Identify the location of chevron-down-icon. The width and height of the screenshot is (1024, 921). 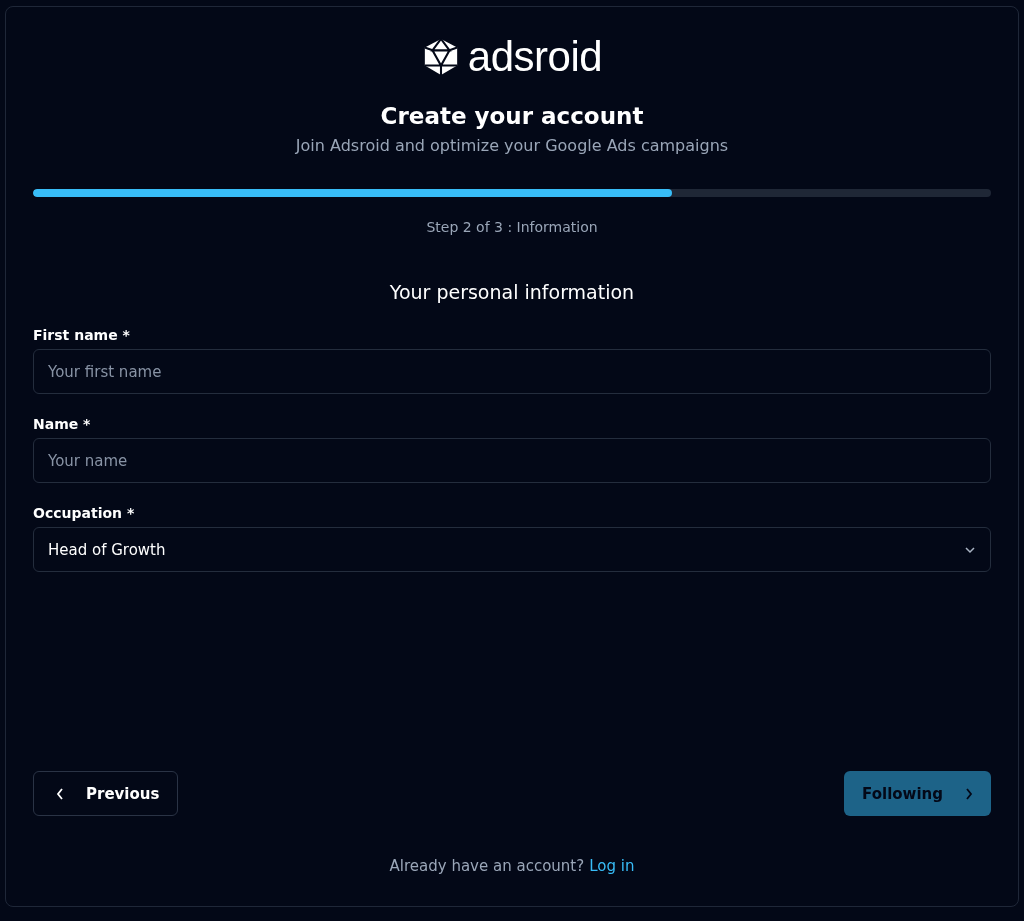
(970, 549).